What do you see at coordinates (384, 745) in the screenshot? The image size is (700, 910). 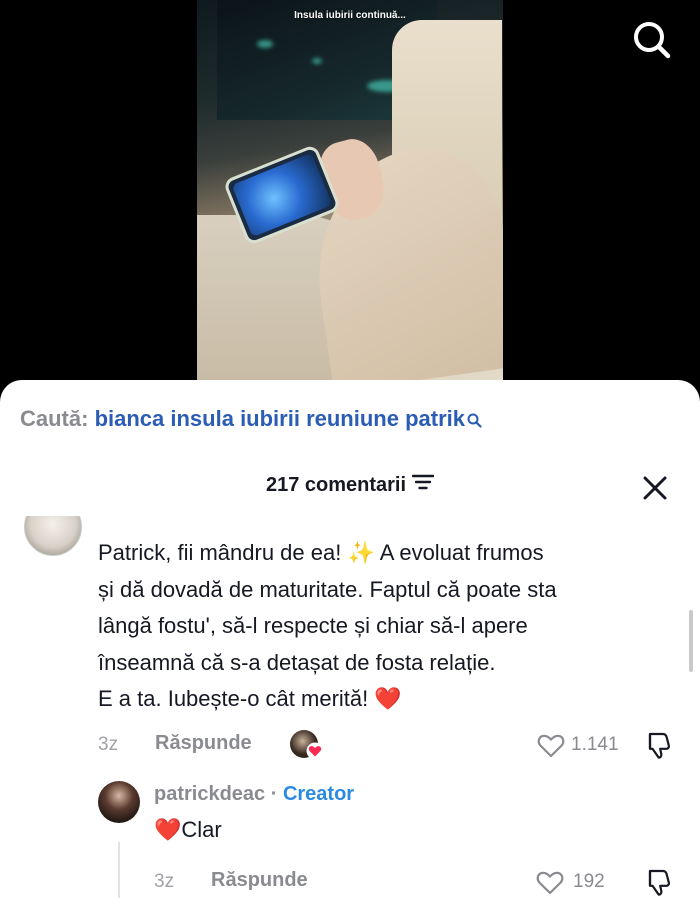 I see `comment-actions: 3z Răspunde 1.141` at bounding box center [384, 745].